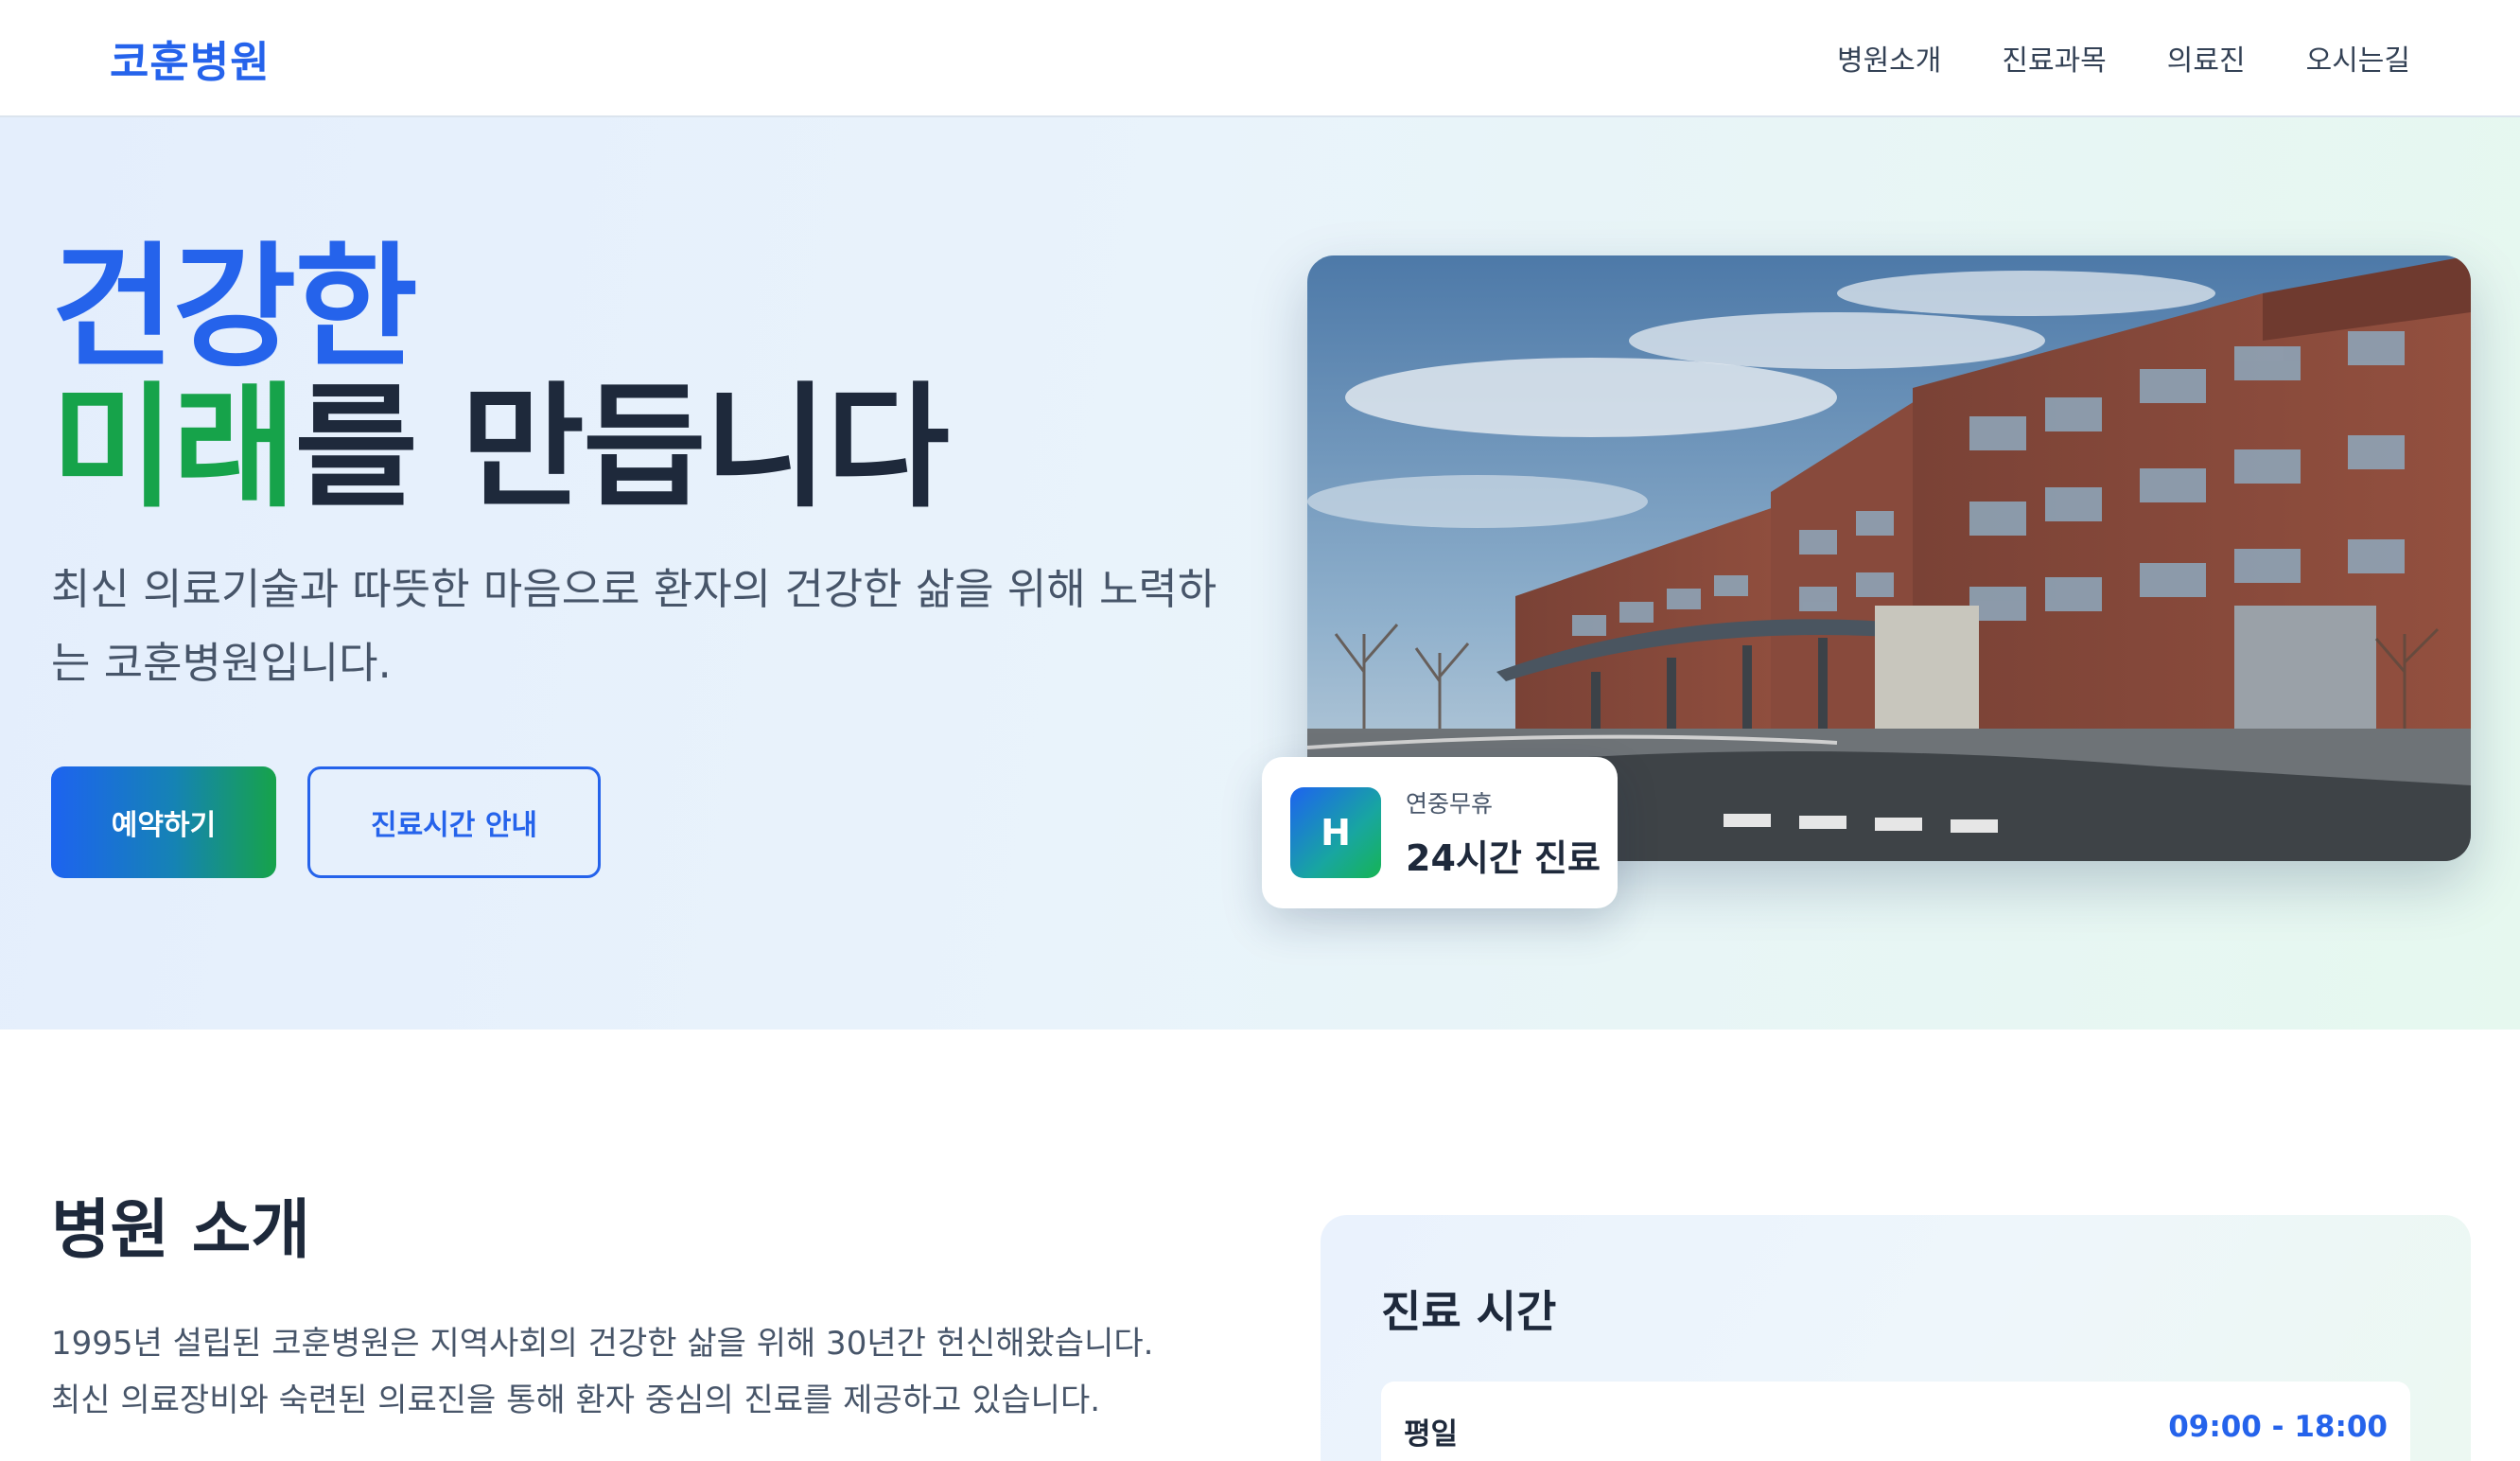 The width and height of the screenshot is (2520, 1461). Describe the element at coordinates (1895, 1421) in the screenshot. I see `hours-row-weekday: 평일 09:00 - 18:00` at that location.